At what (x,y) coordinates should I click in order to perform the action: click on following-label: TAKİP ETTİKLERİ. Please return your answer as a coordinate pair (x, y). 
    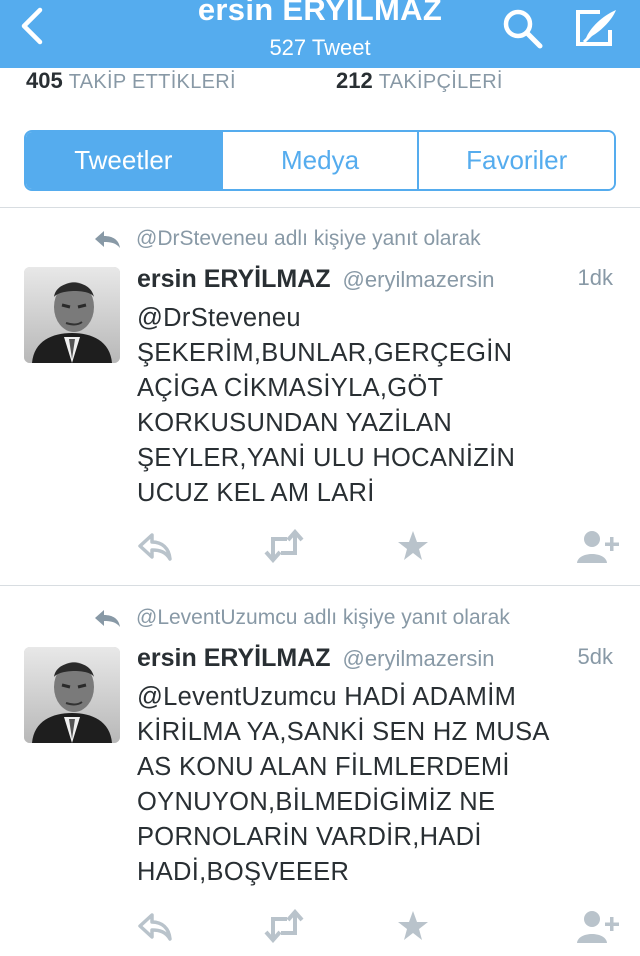
    Looking at the image, I should click on (152, 82).